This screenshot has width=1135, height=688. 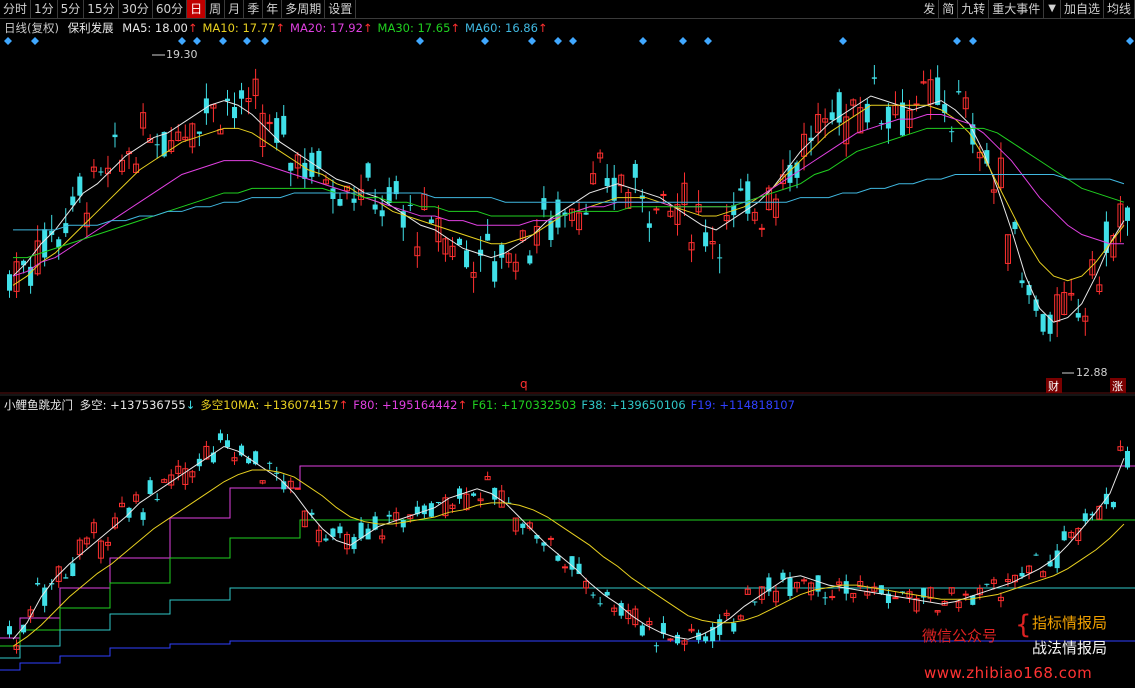 What do you see at coordinates (170, 9) in the screenshot?
I see `toolbar-periods-5: 60分` at bounding box center [170, 9].